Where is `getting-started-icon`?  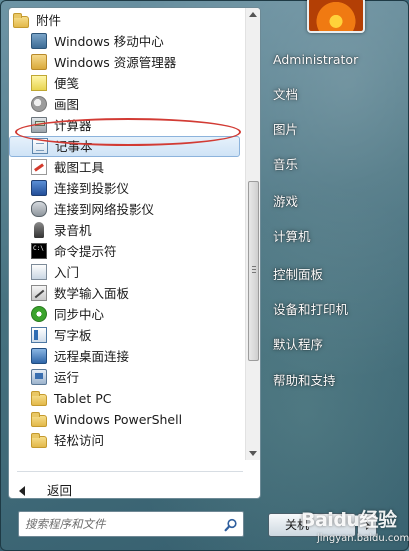
getting-started-icon is located at coordinates (39, 272).